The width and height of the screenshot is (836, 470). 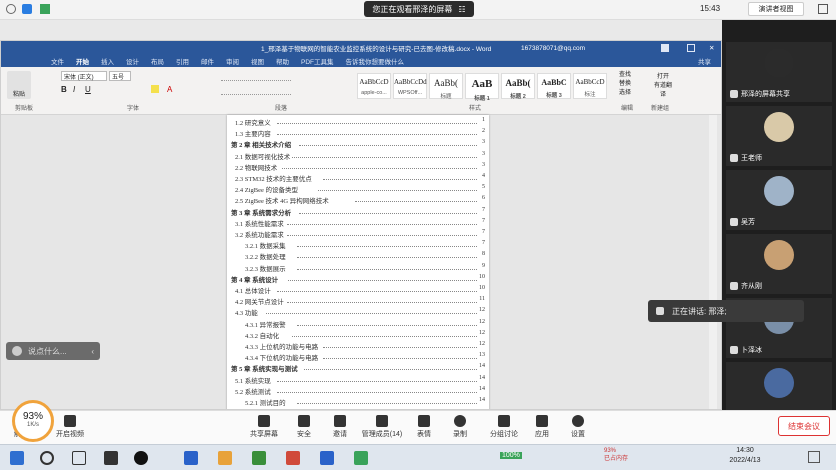 What do you see at coordinates (358, 402) in the screenshot?
I see `toc-entry: 5.2.1 测试目的 14` at bounding box center [358, 402].